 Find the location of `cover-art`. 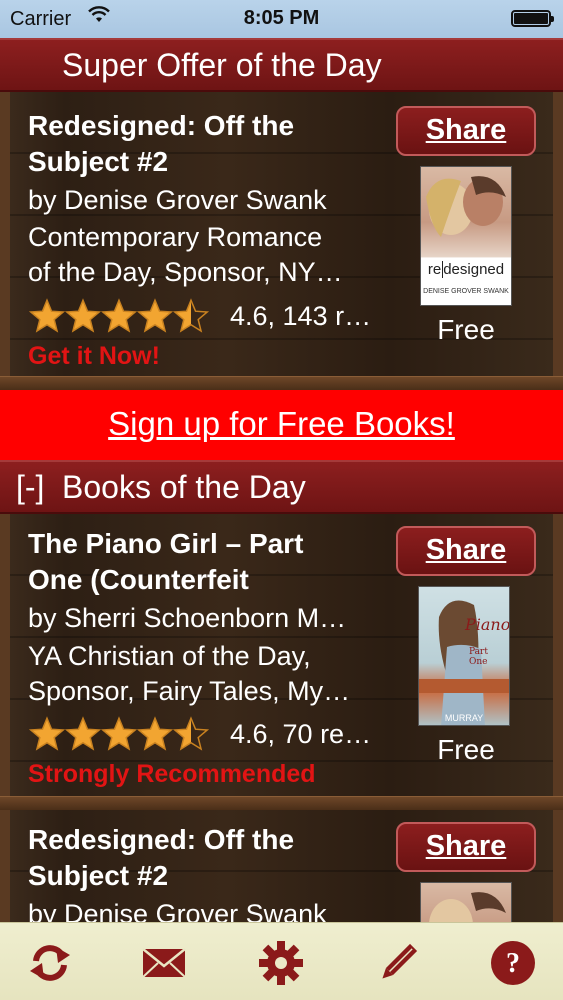

cover-art is located at coordinates (466, 206).